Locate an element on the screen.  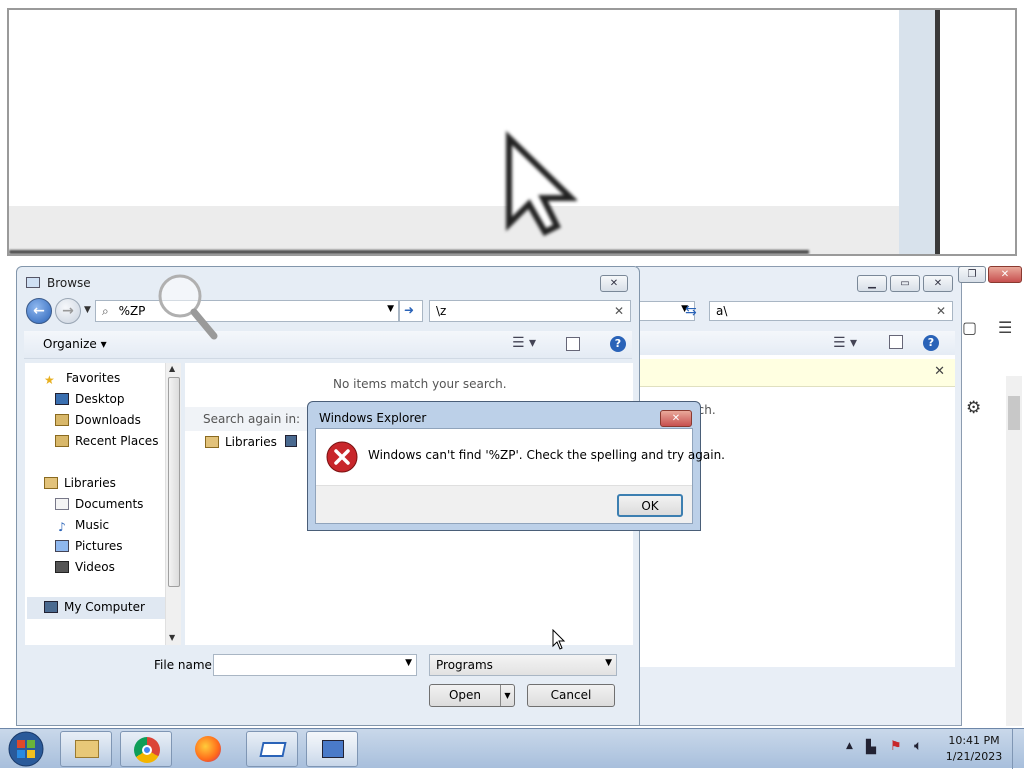
address-bar: ⌕ %ZP ▼ is located at coordinates (247, 311).